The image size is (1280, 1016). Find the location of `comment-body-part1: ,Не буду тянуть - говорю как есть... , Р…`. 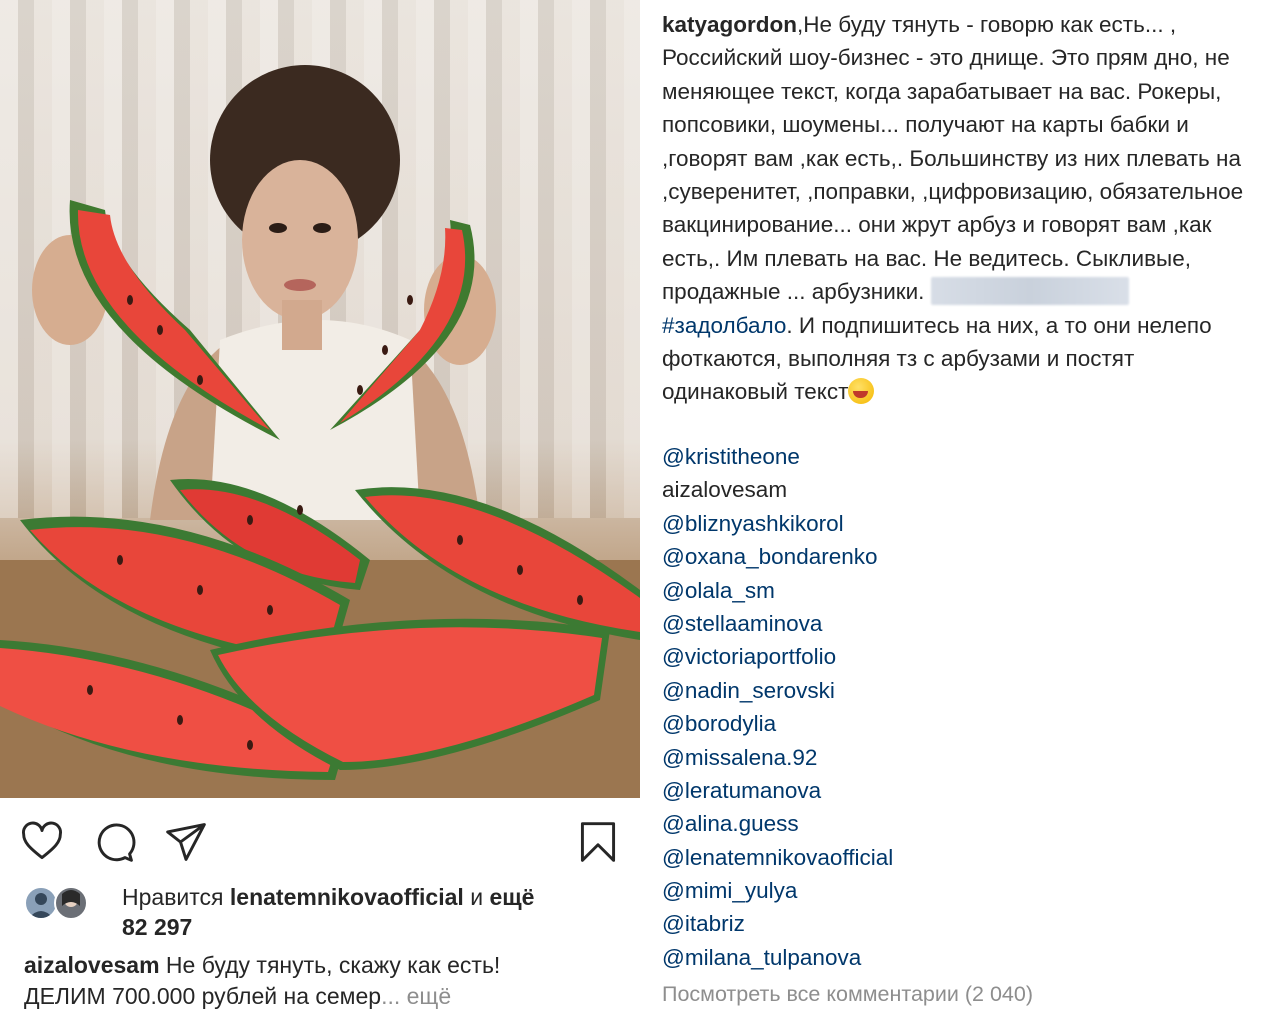

comment-body-part1: ,Не буду тянуть - говорю как есть... , Р… is located at coordinates (953, 158).